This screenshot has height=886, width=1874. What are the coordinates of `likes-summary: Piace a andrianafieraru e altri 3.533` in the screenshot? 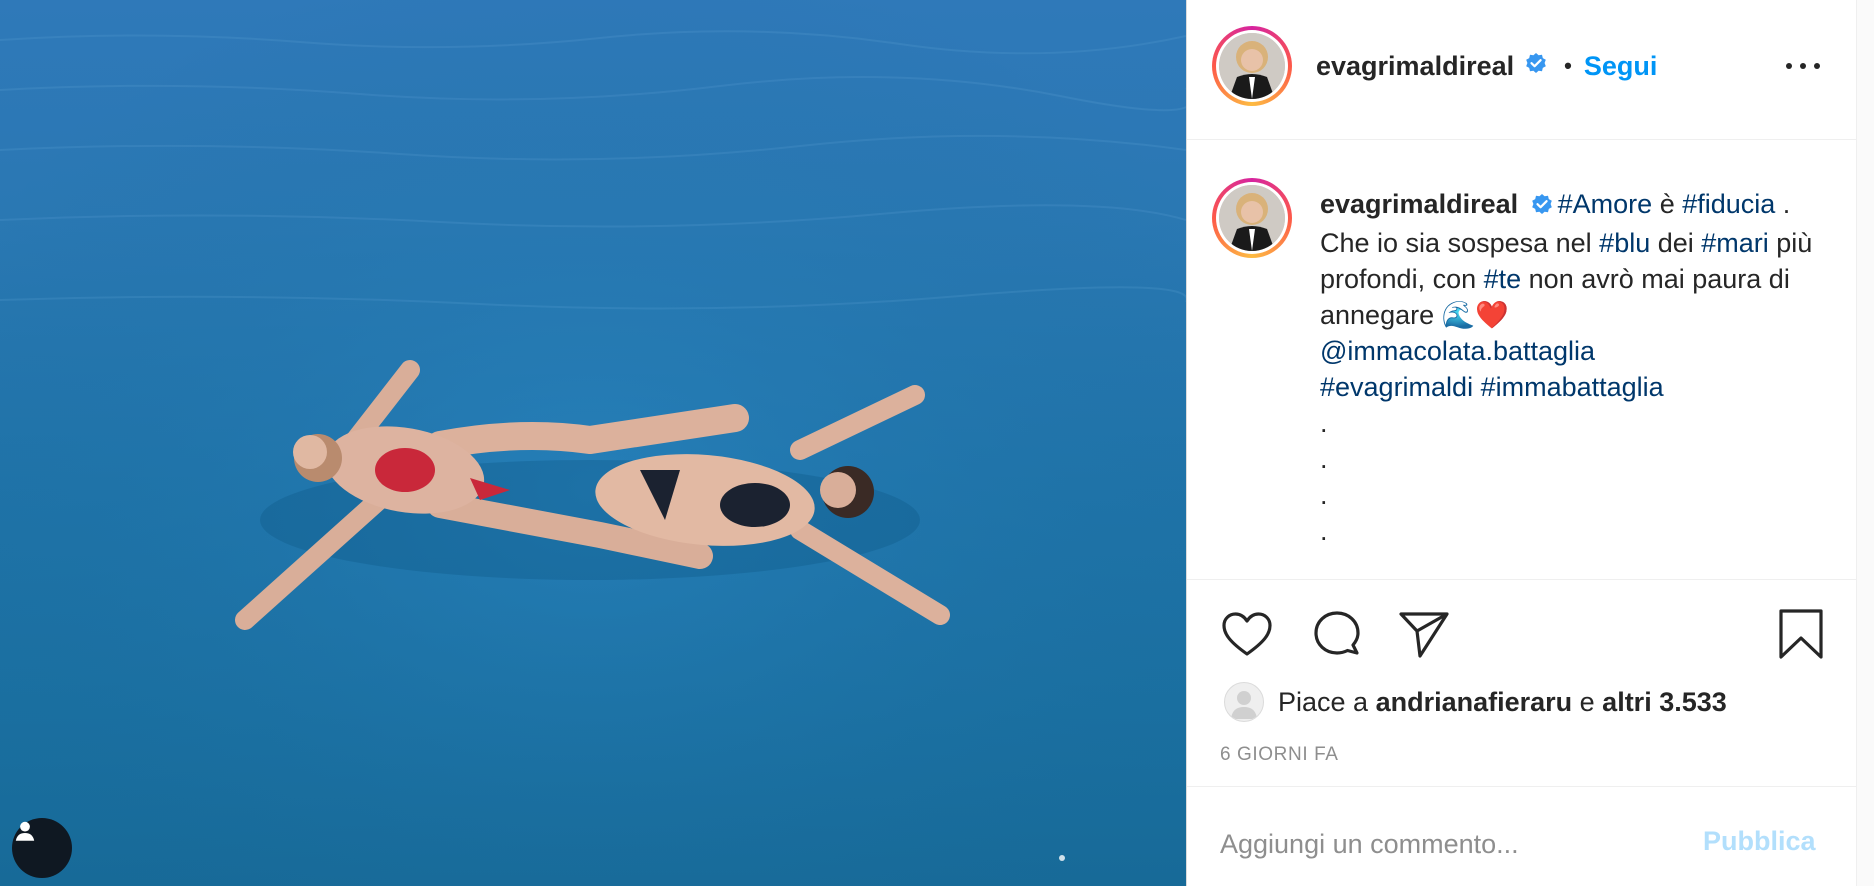 It's located at (1475, 702).